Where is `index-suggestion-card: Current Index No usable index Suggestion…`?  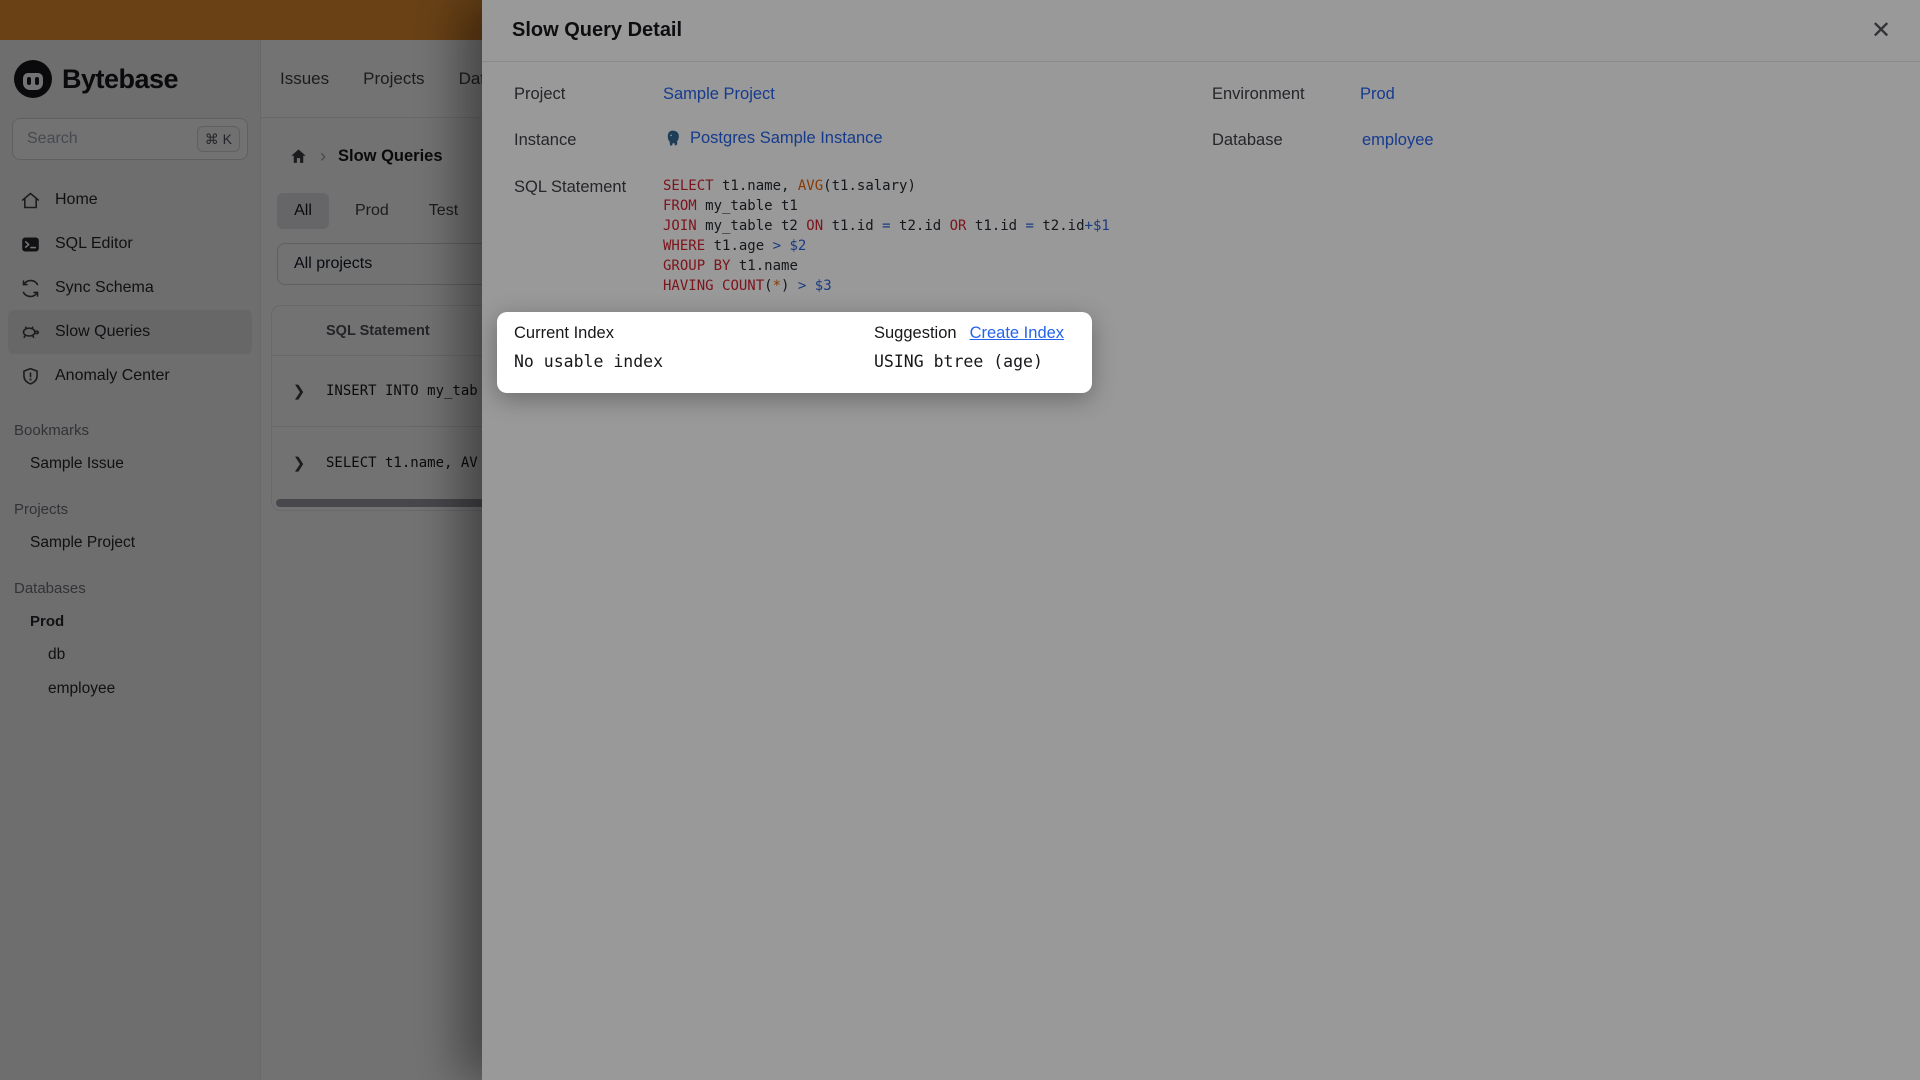 index-suggestion-card: Current Index No usable index Suggestion… is located at coordinates (794, 352).